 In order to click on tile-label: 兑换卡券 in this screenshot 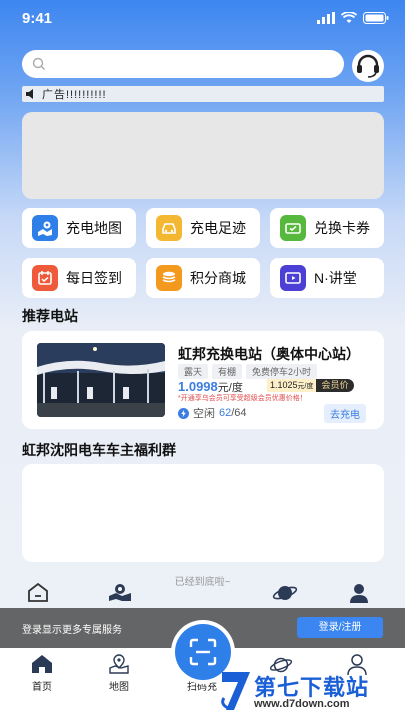, I will do `click(342, 228)`.